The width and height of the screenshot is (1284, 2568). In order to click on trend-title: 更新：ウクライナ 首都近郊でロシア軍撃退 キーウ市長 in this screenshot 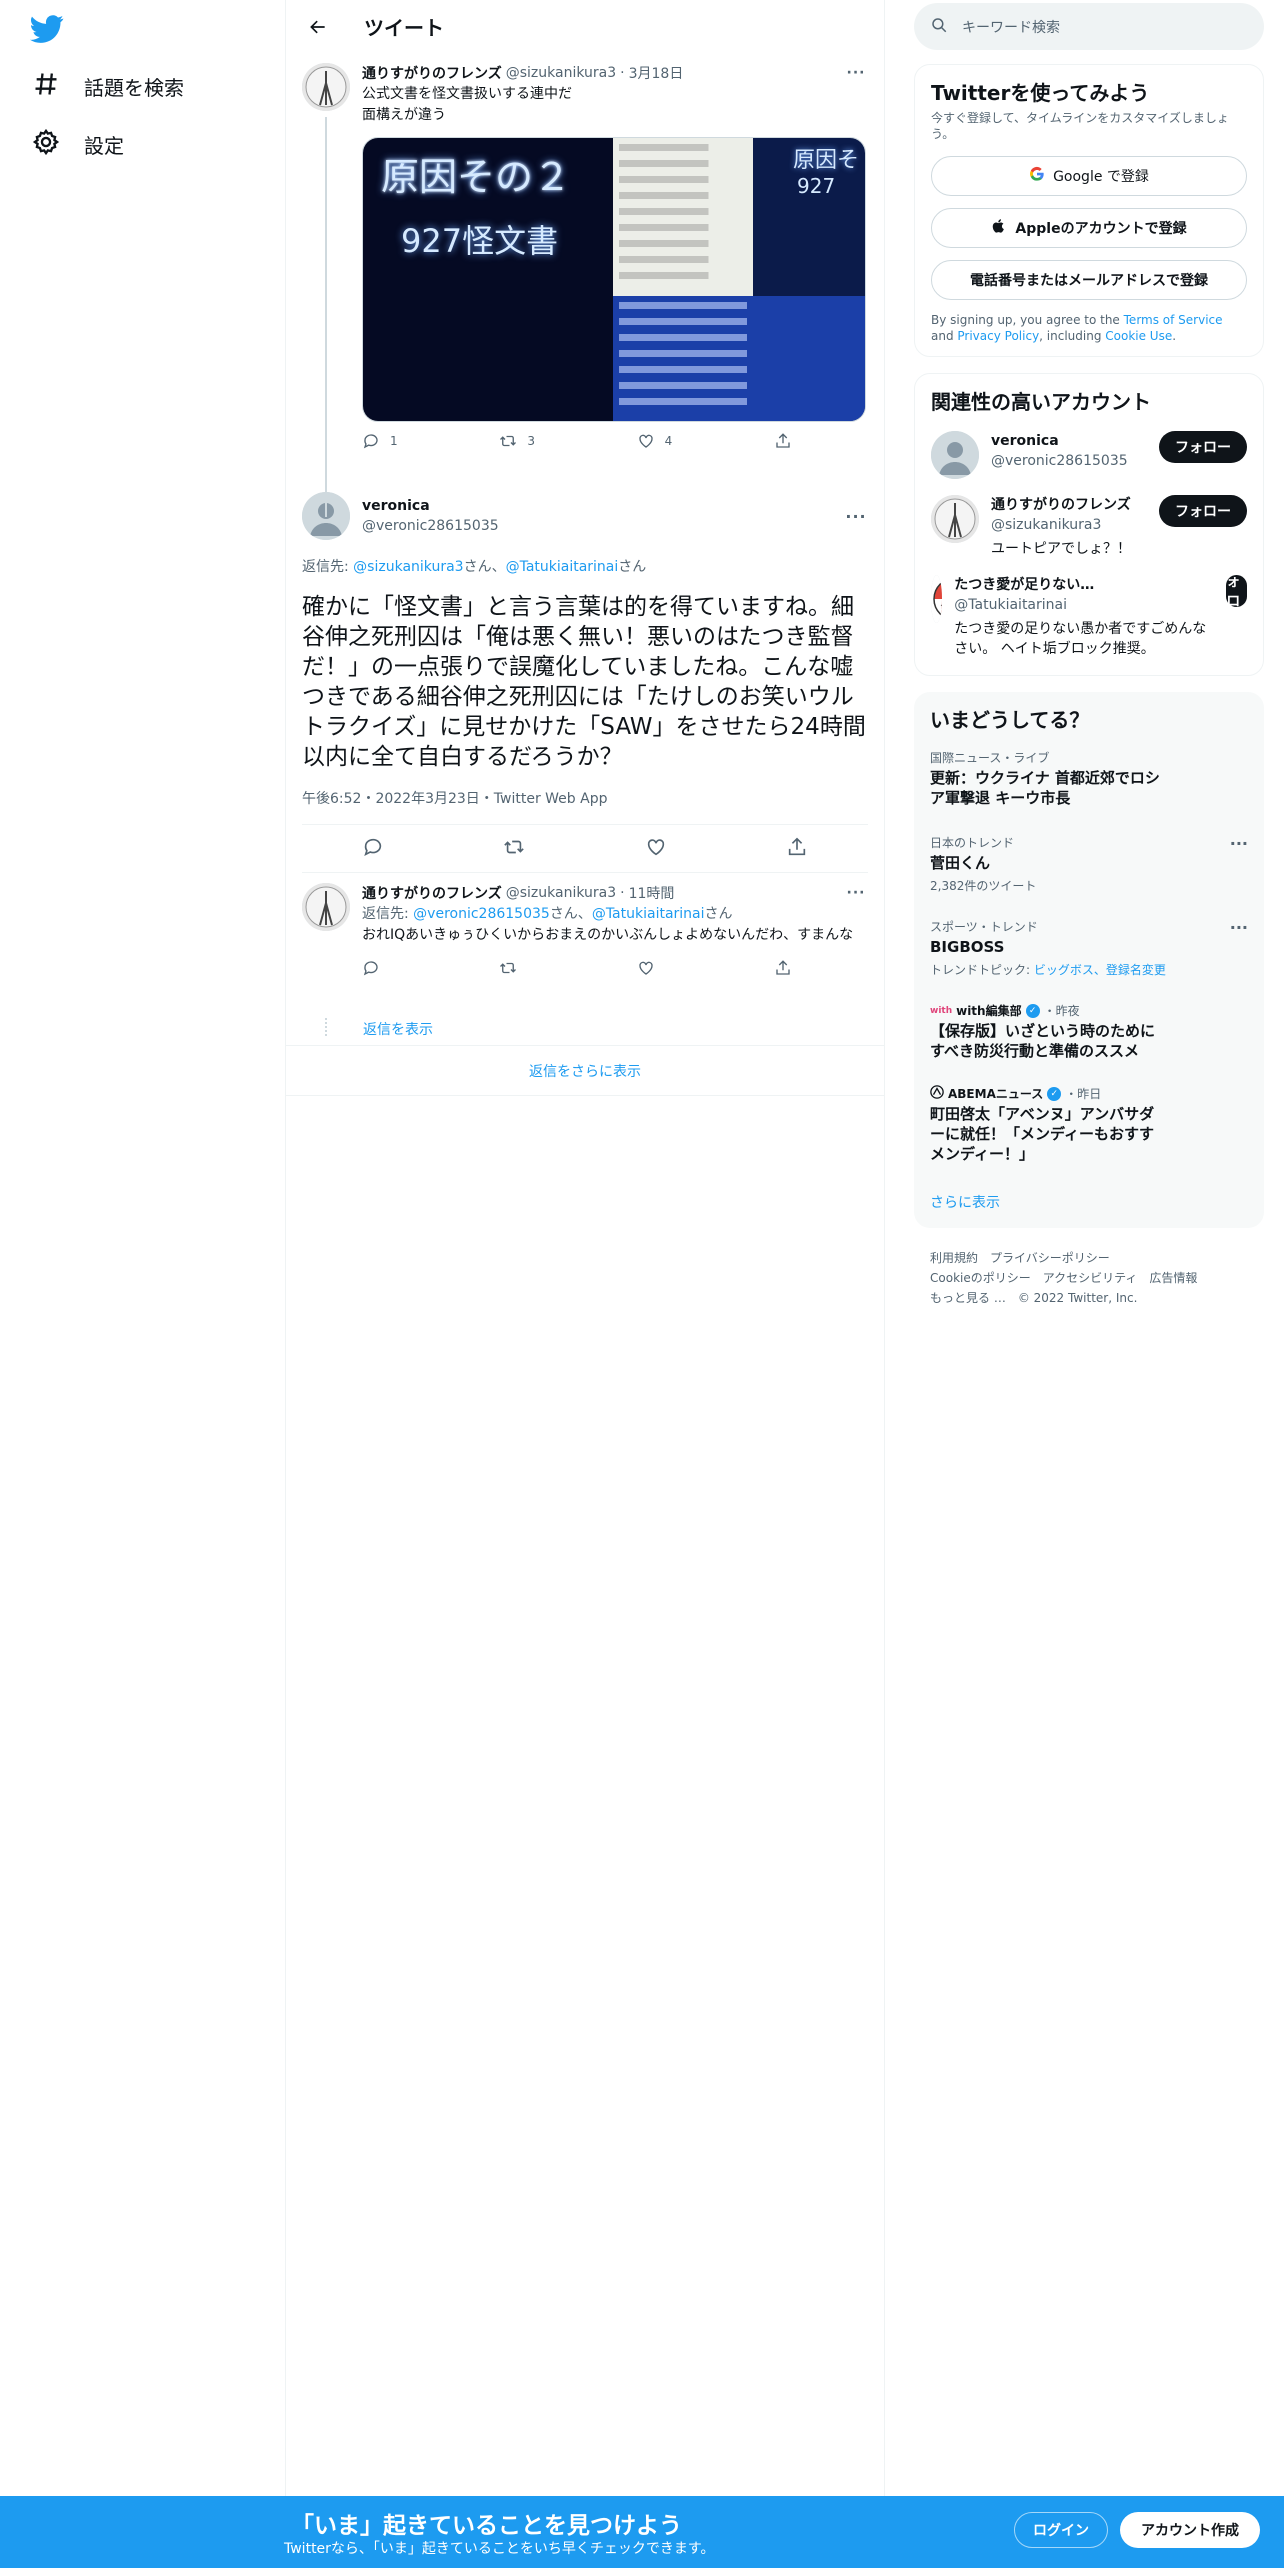, I will do `click(1050, 788)`.